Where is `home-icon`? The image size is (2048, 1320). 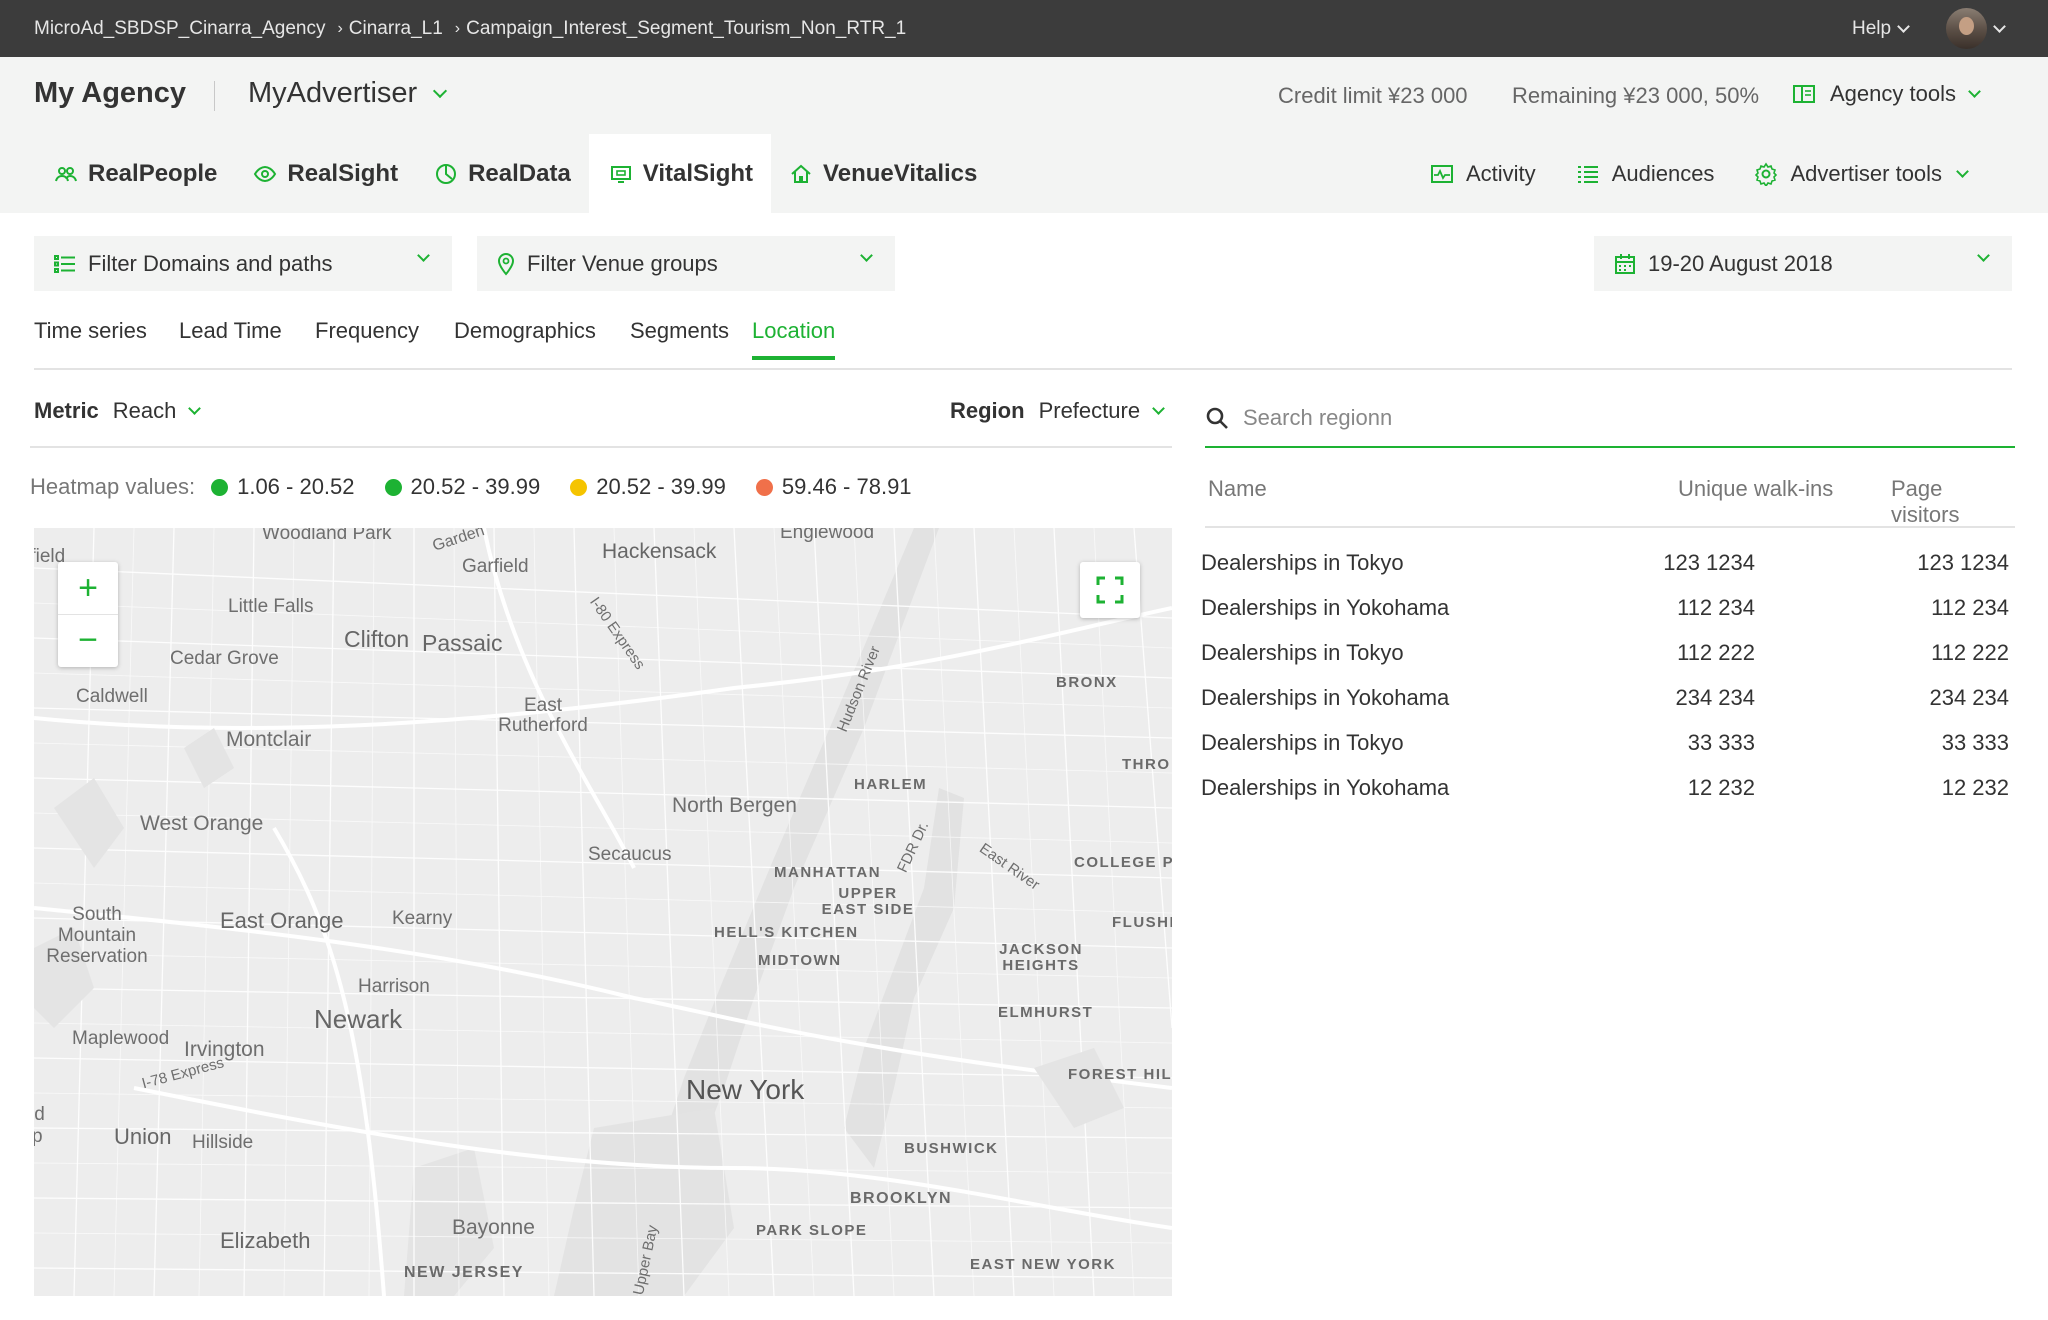 home-icon is located at coordinates (801, 173).